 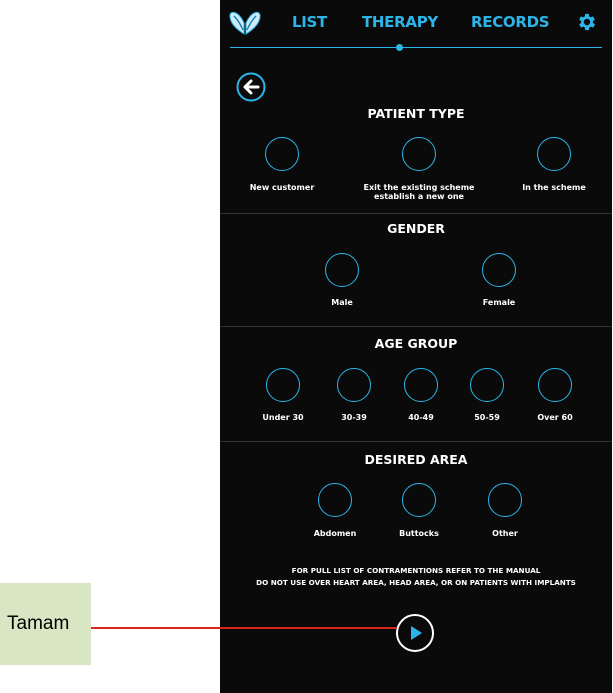 What do you see at coordinates (251, 87) in the screenshot?
I see `arrow-left-icon` at bounding box center [251, 87].